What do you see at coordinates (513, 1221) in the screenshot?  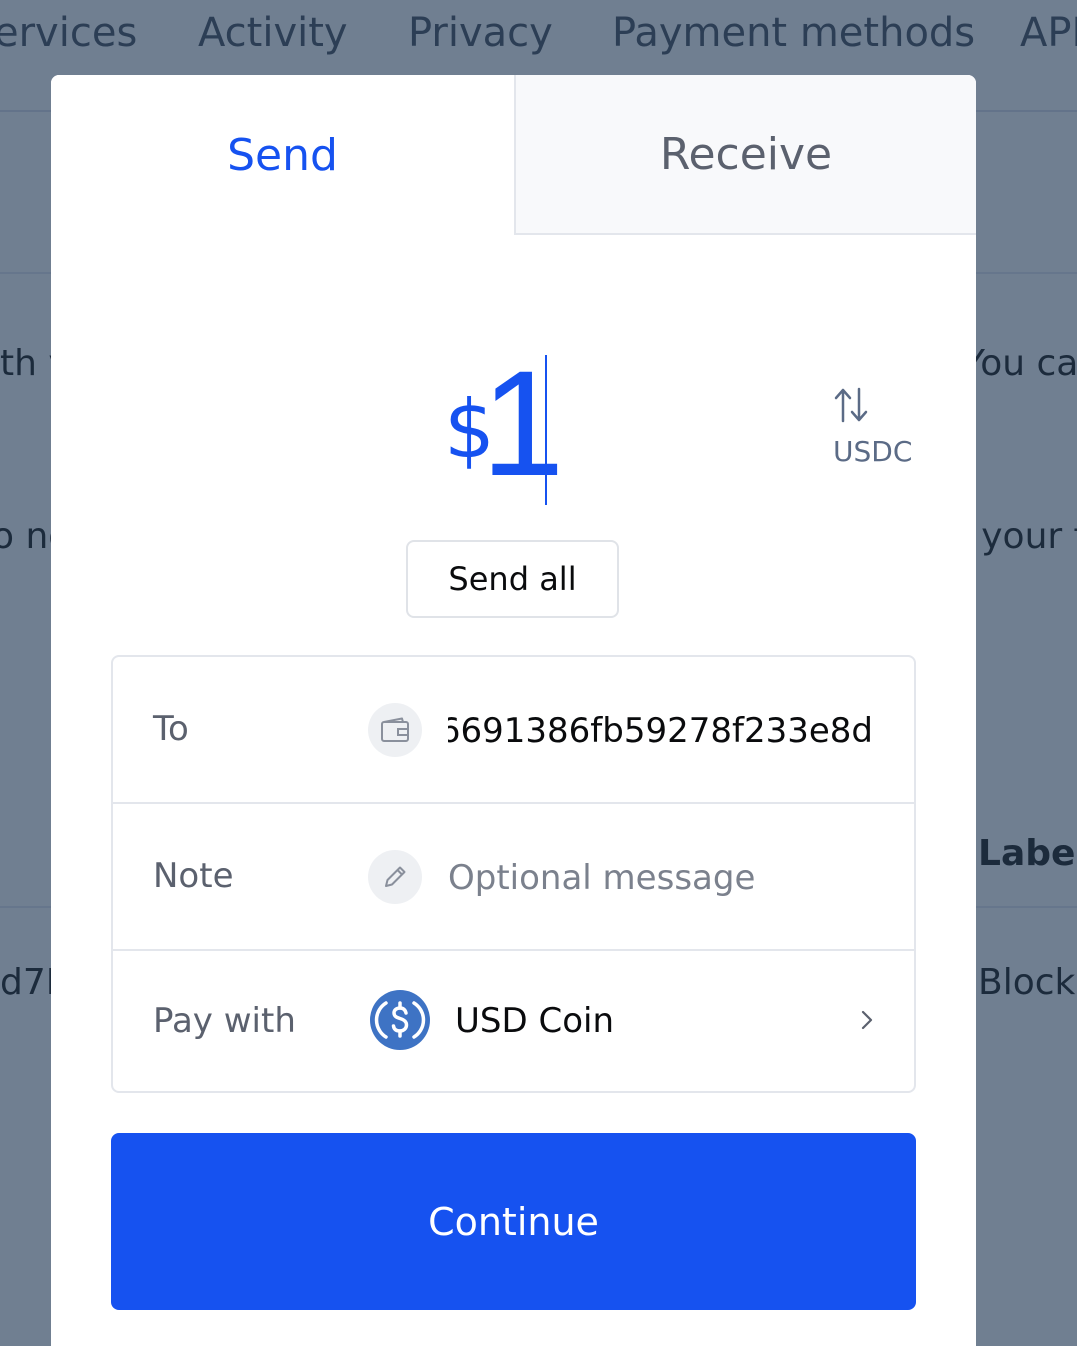 I see `continue-button: Continue` at bounding box center [513, 1221].